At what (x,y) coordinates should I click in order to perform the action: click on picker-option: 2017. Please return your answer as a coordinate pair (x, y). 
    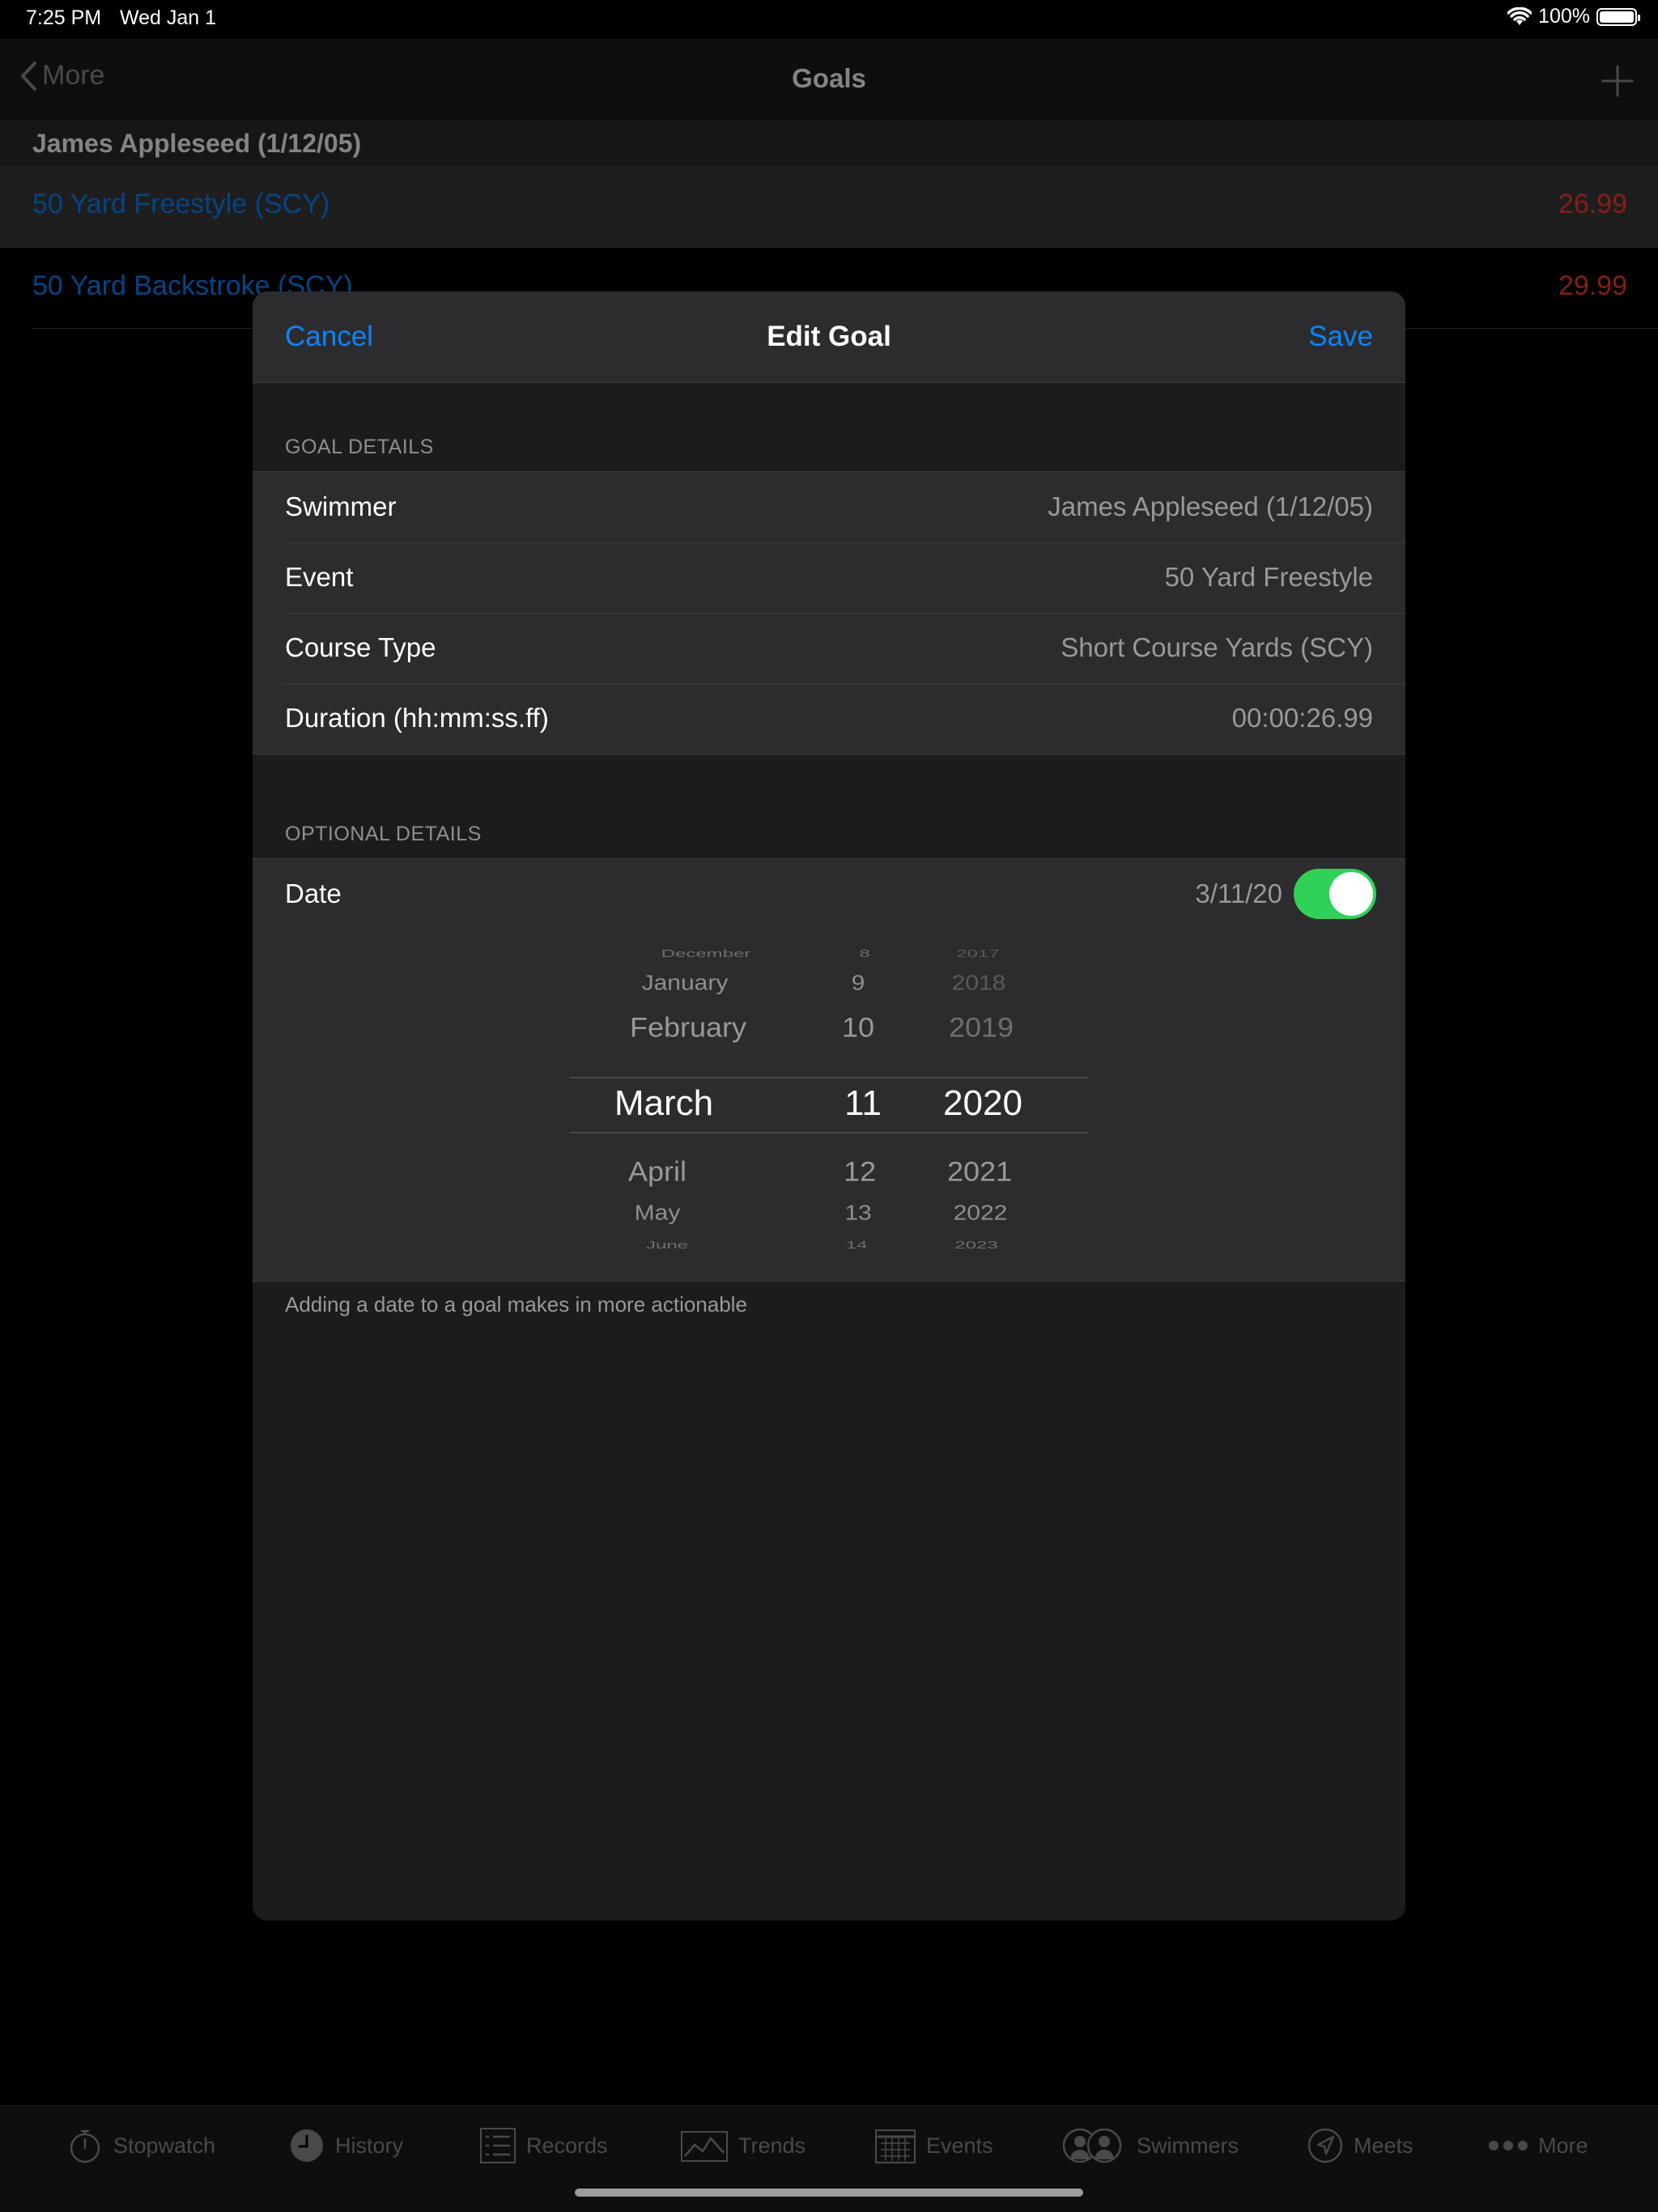
    Looking at the image, I should click on (978, 953).